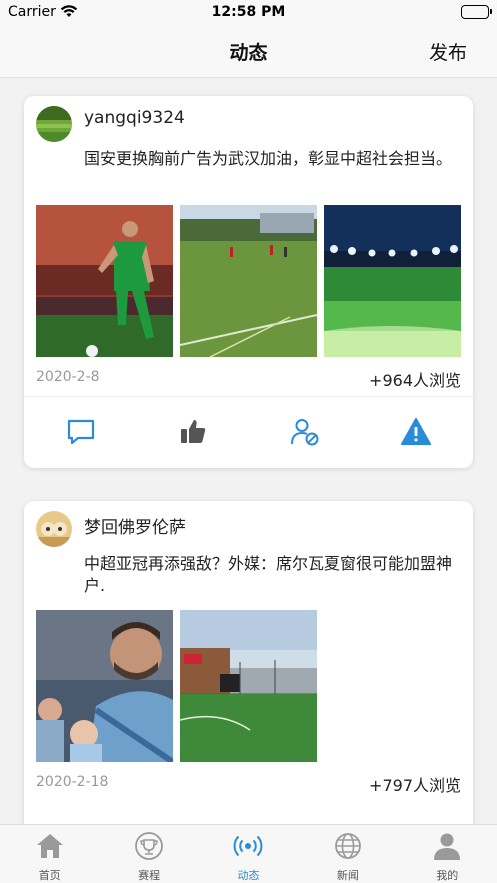  What do you see at coordinates (416, 432) in the screenshot?
I see `warning-icon` at bounding box center [416, 432].